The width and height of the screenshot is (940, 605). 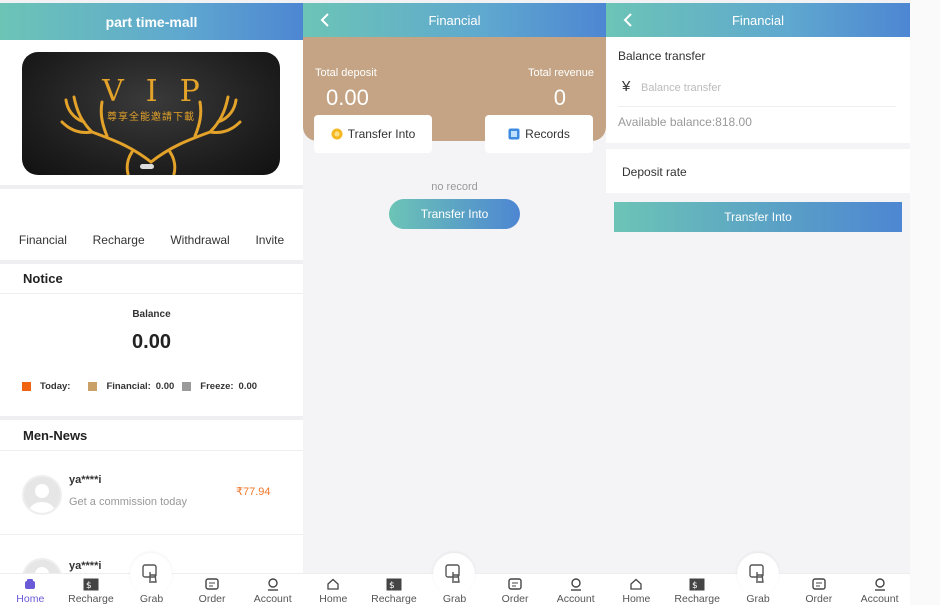 What do you see at coordinates (346, 73) in the screenshot?
I see `total-deposit-label: Total deposit` at bounding box center [346, 73].